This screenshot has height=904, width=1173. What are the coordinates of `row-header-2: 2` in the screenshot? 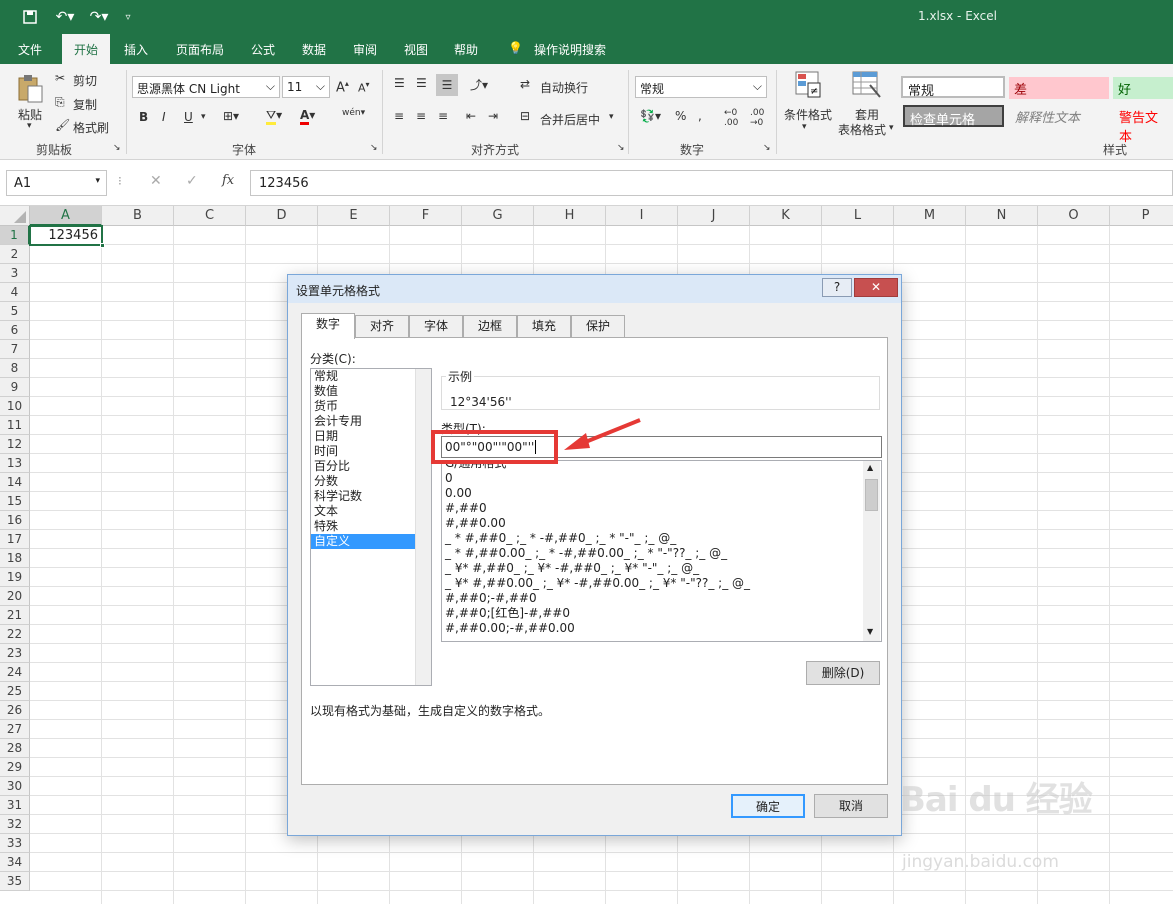 It's located at (15, 254).